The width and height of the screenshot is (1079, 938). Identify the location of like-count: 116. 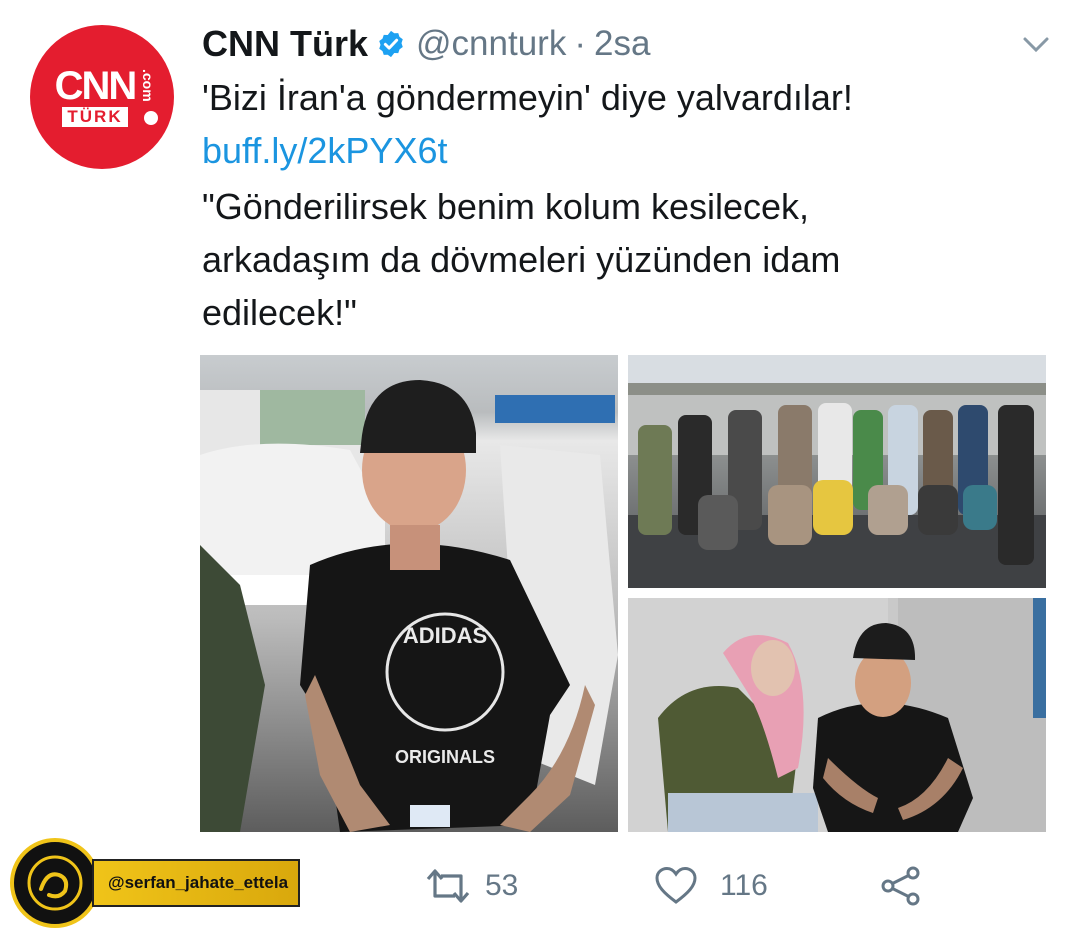
(744, 885).